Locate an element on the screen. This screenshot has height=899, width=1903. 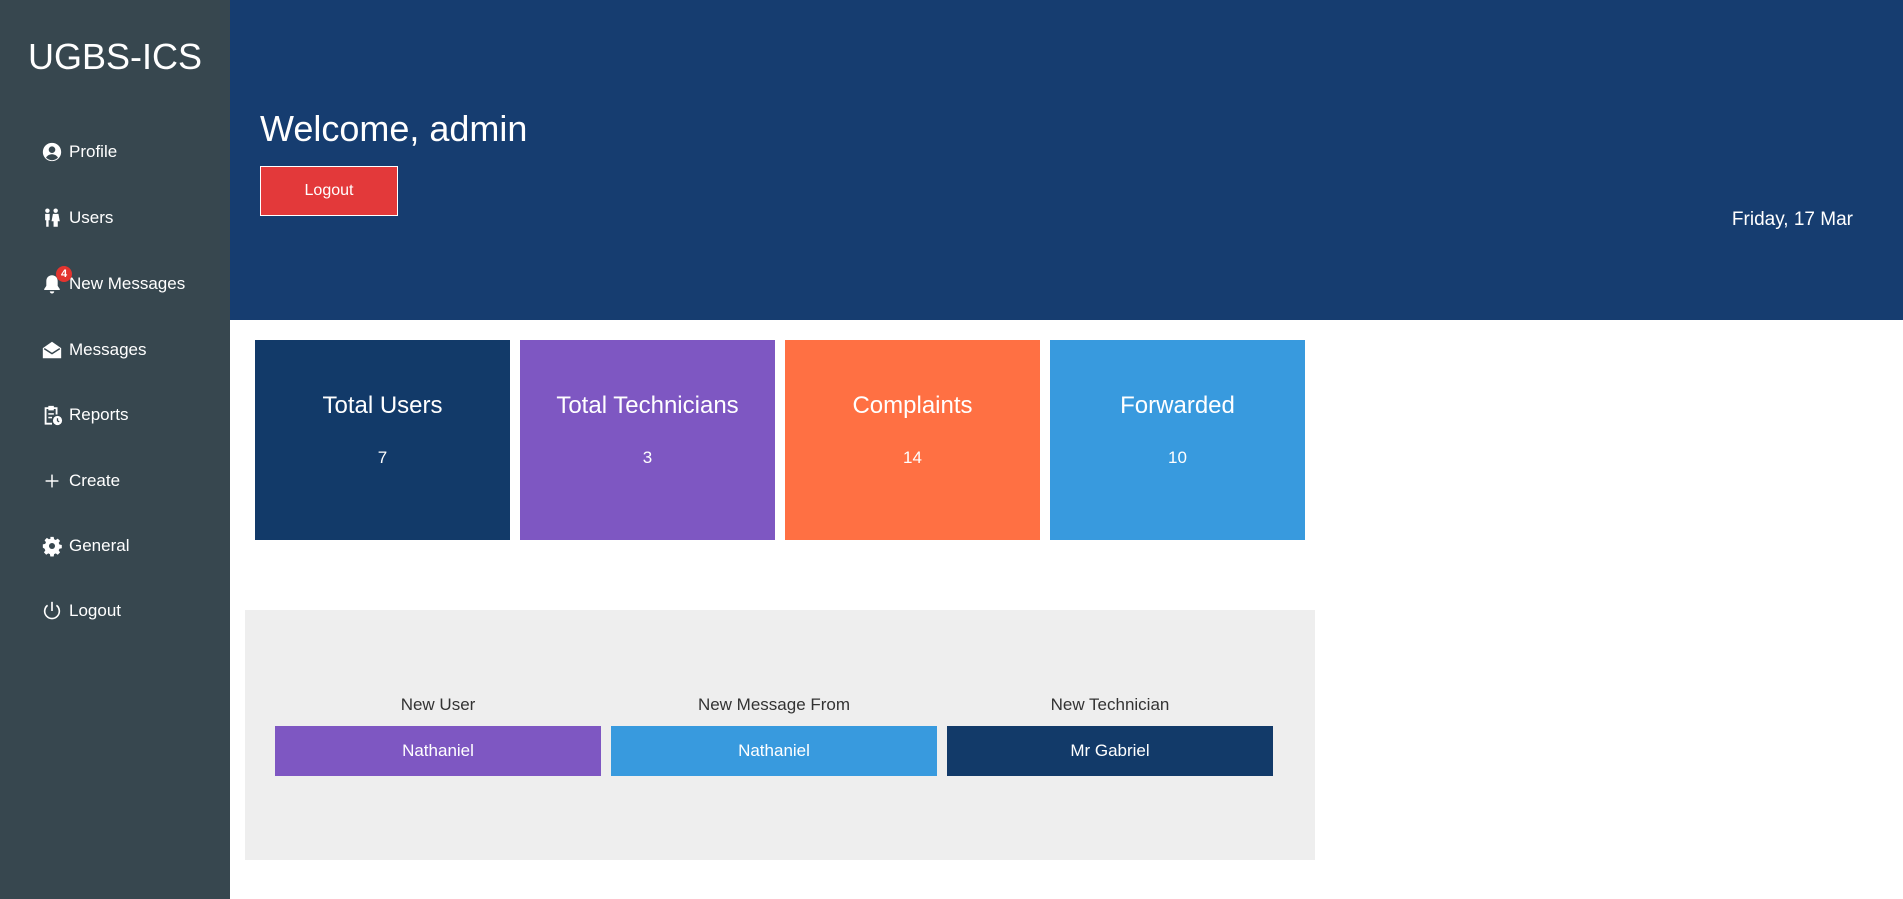
recent-label: New User is located at coordinates (438, 704).